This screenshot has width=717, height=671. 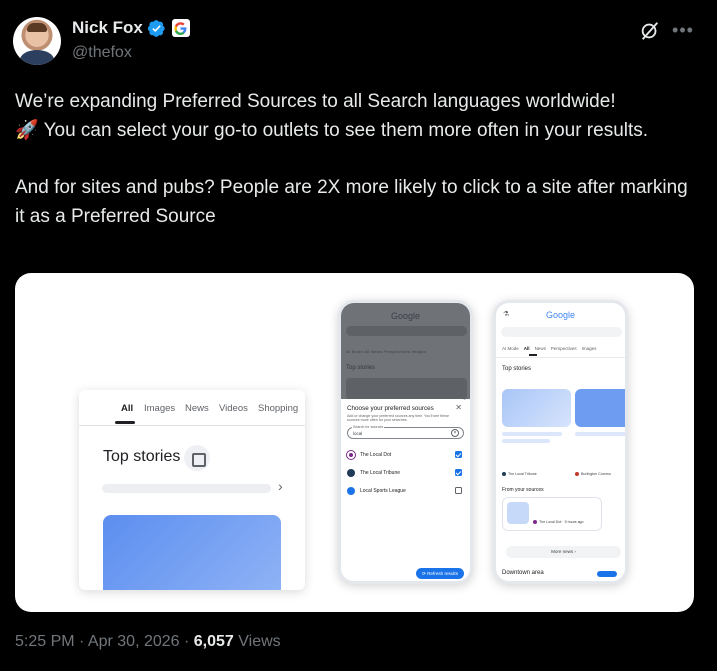 I want to click on placeholder-bar, so click(x=186, y=488).